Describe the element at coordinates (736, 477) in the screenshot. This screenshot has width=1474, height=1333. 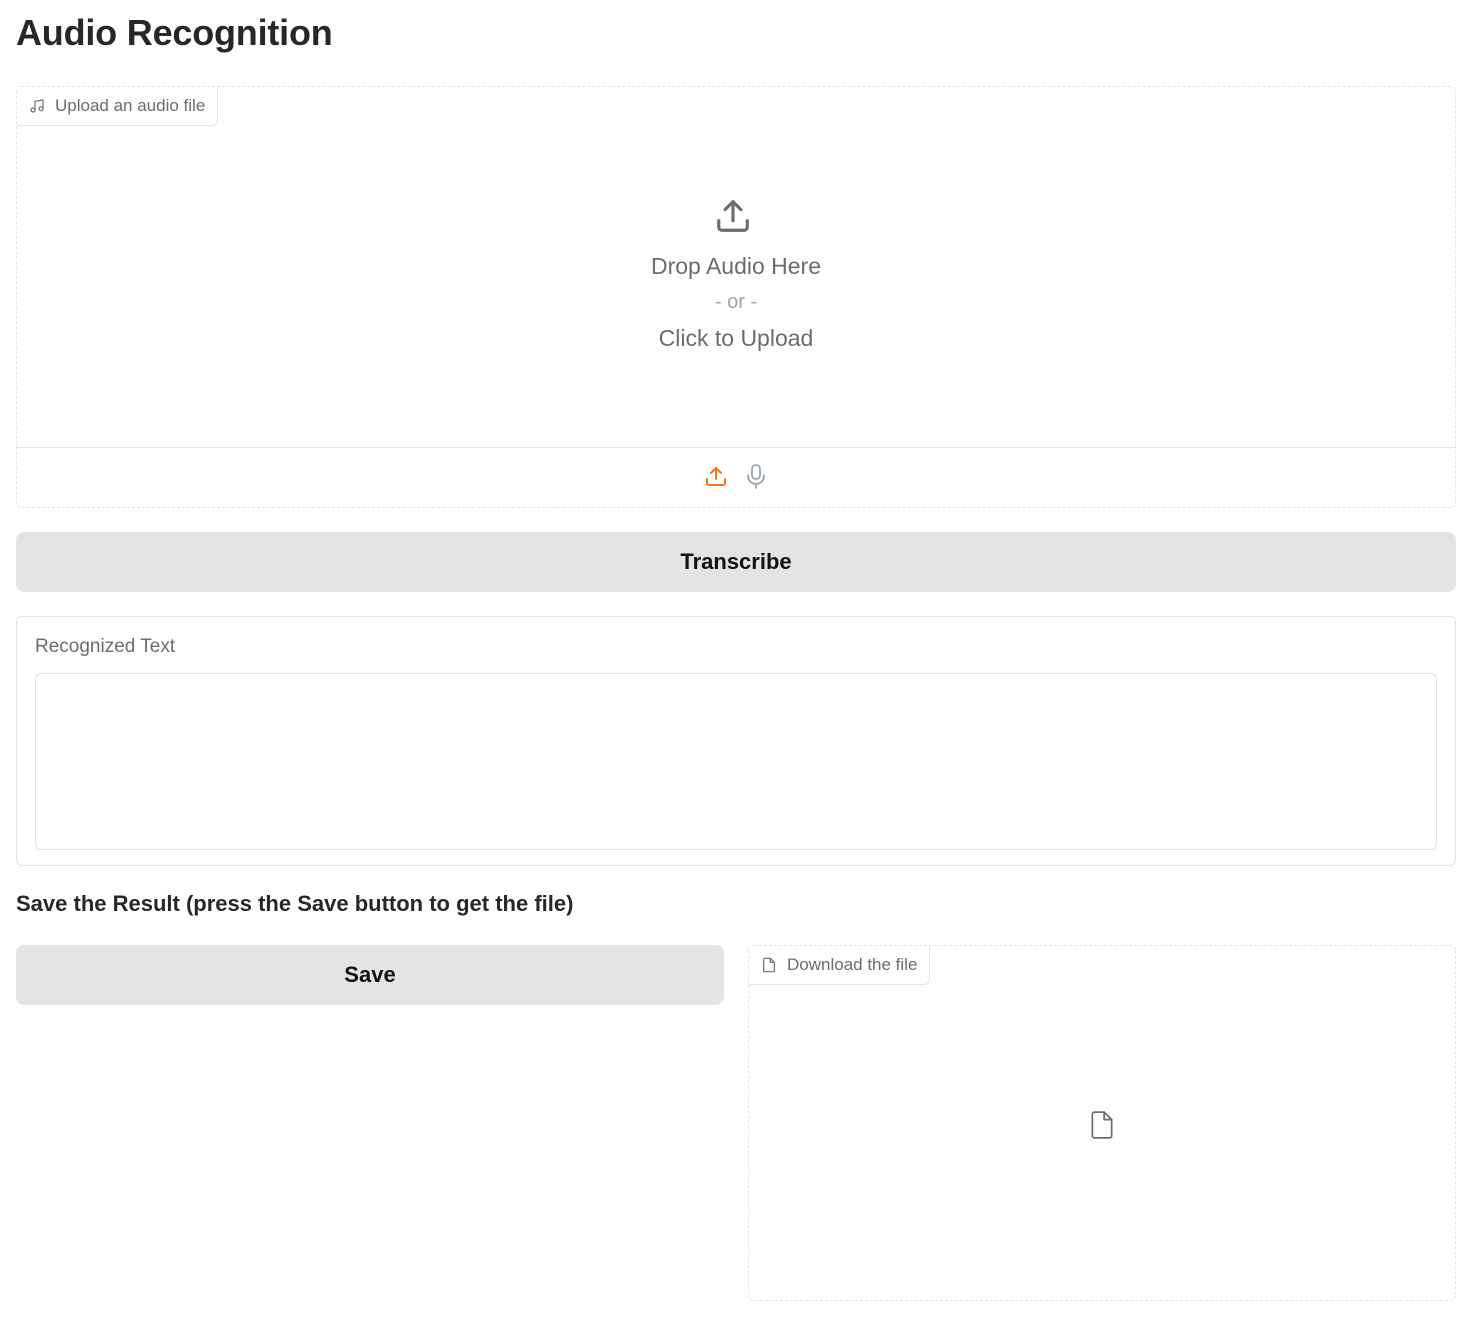
I see `audio-source-selector` at that location.